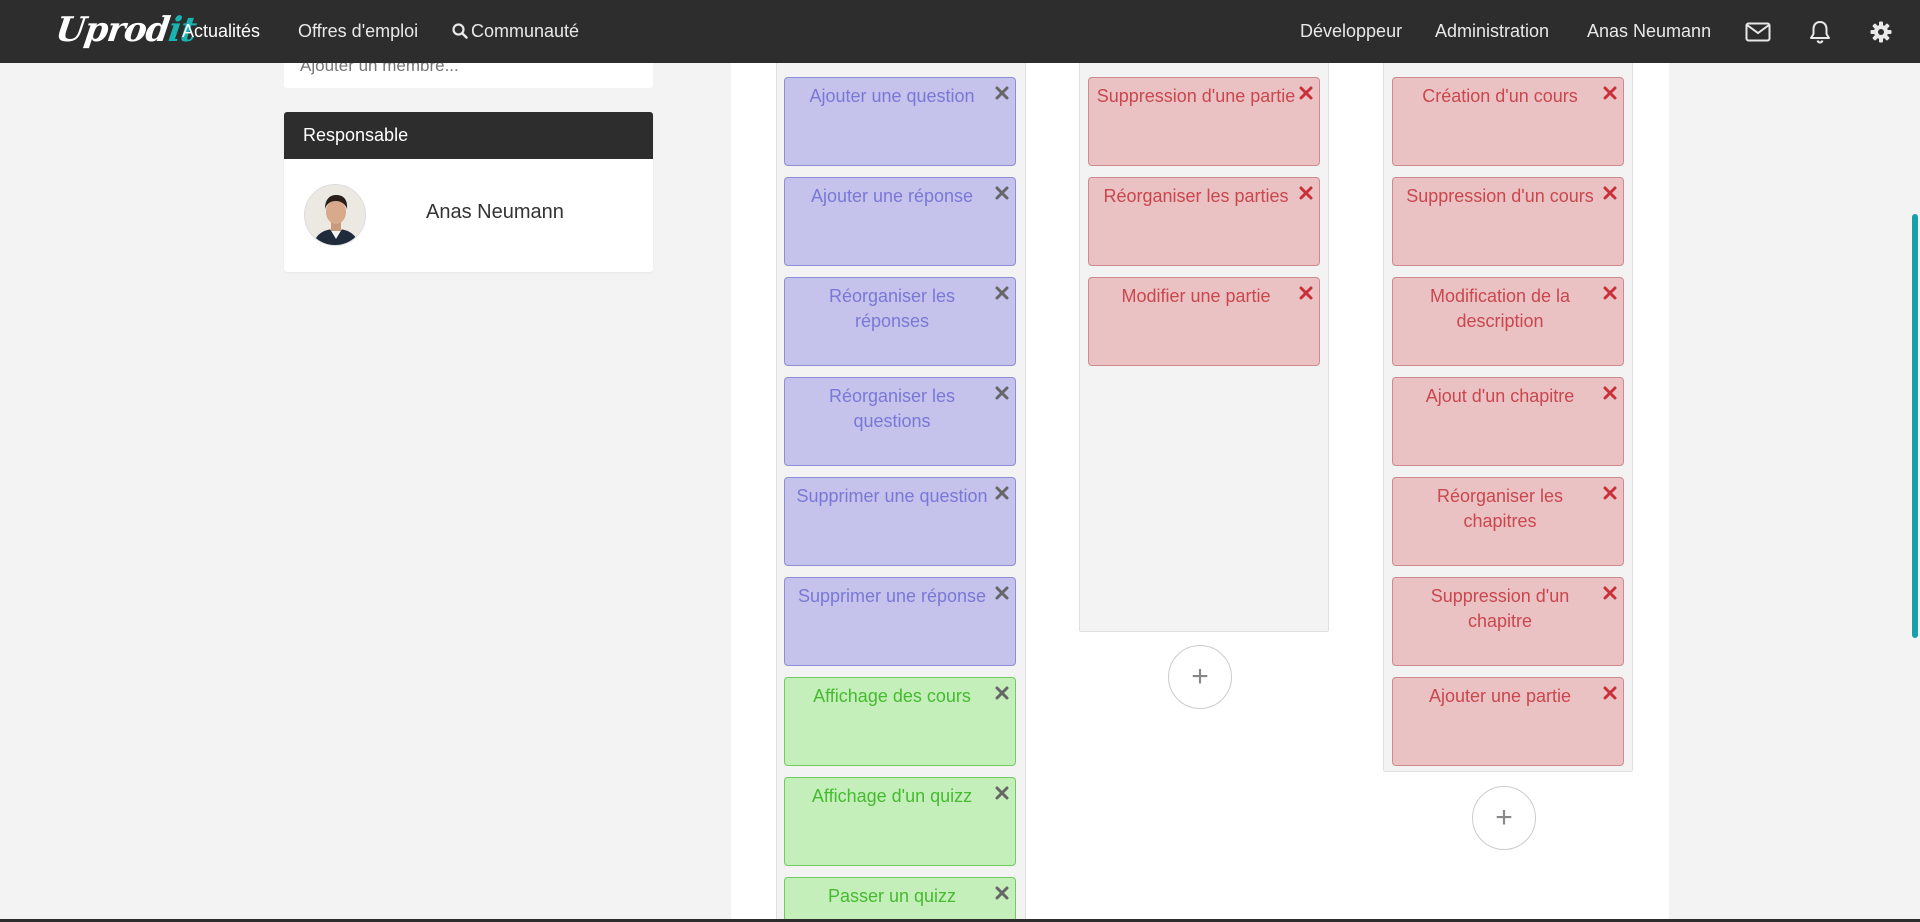 This screenshot has height=922, width=1920. I want to click on responsable-title: Responsable, so click(468, 135).